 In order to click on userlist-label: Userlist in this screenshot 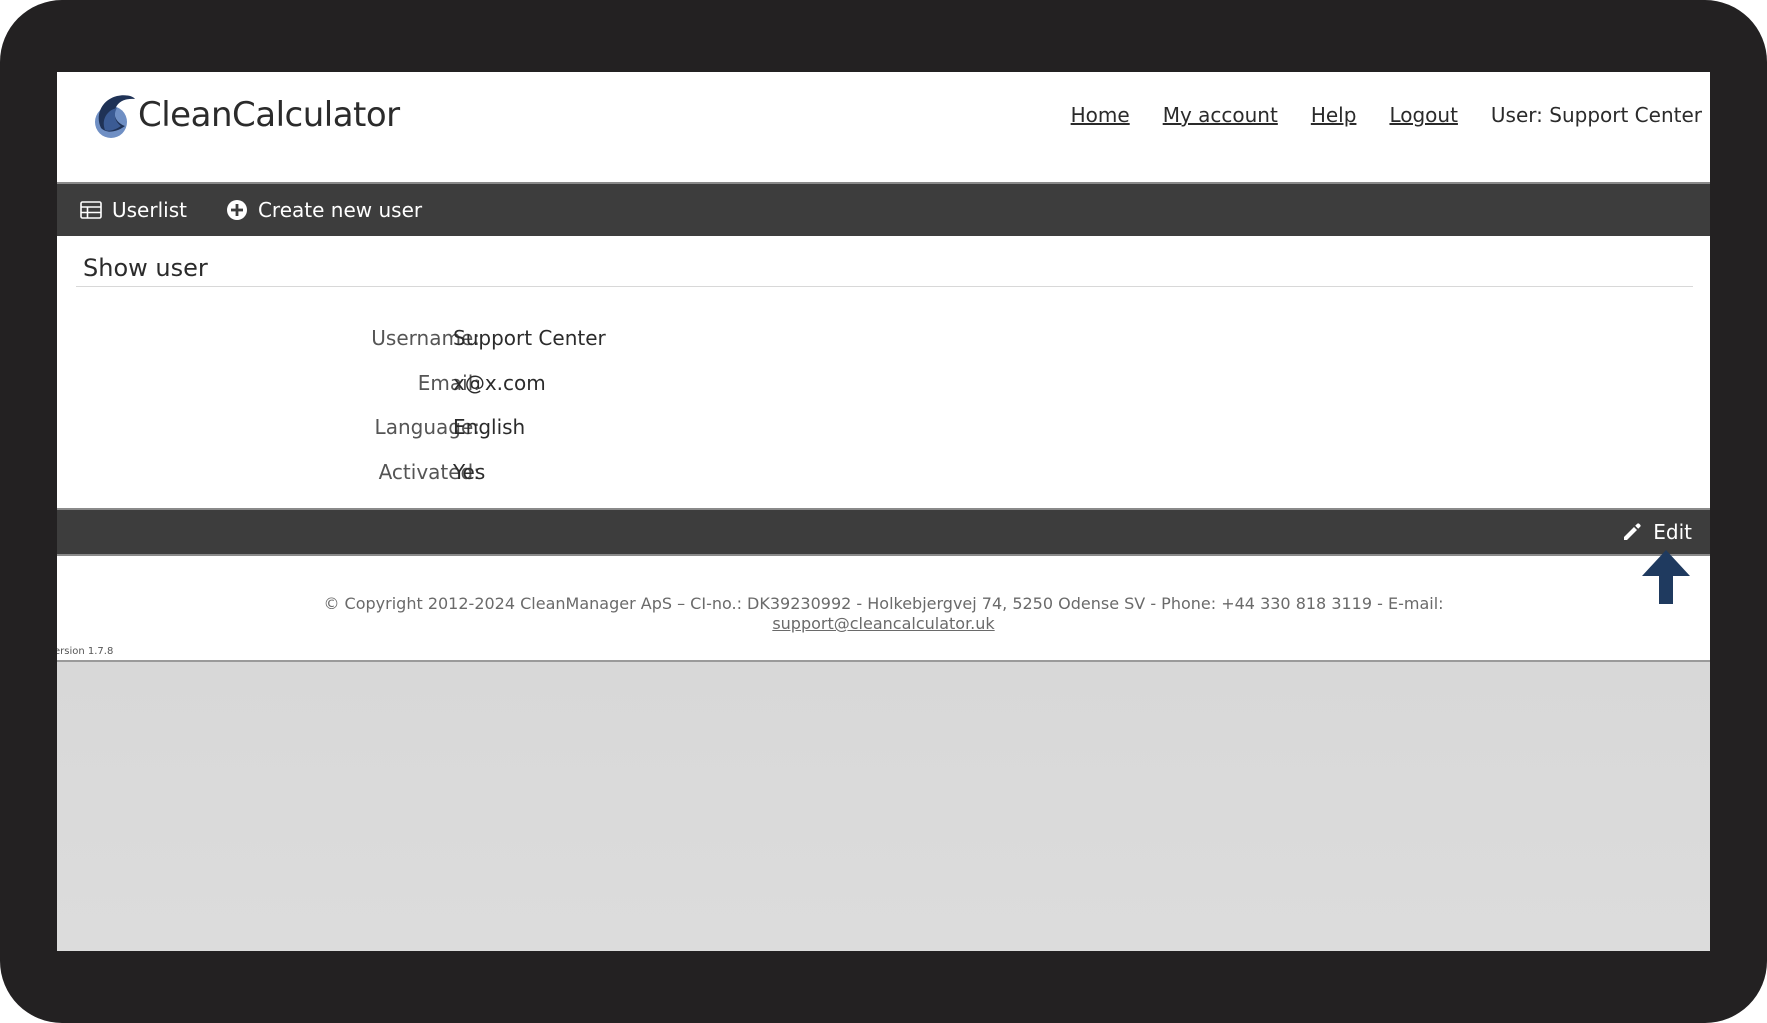, I will do `click(149, 210)`.